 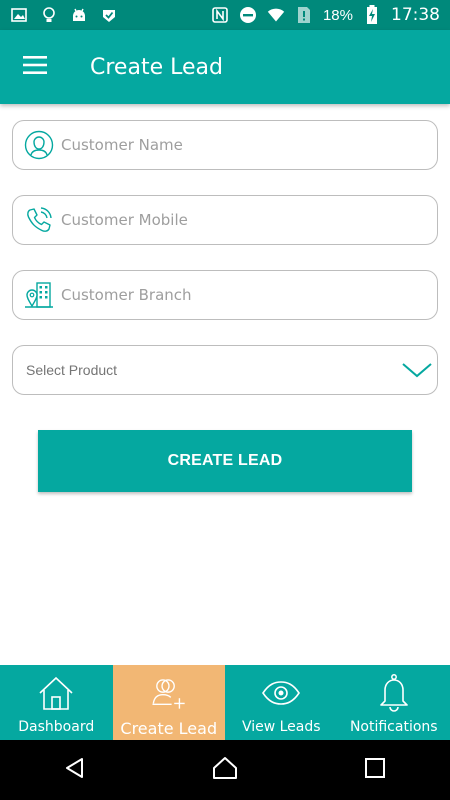 What do you see at coordinates (39, 220) in the screenshot?
I see `phone-icon` at bounding box center [39, 220].